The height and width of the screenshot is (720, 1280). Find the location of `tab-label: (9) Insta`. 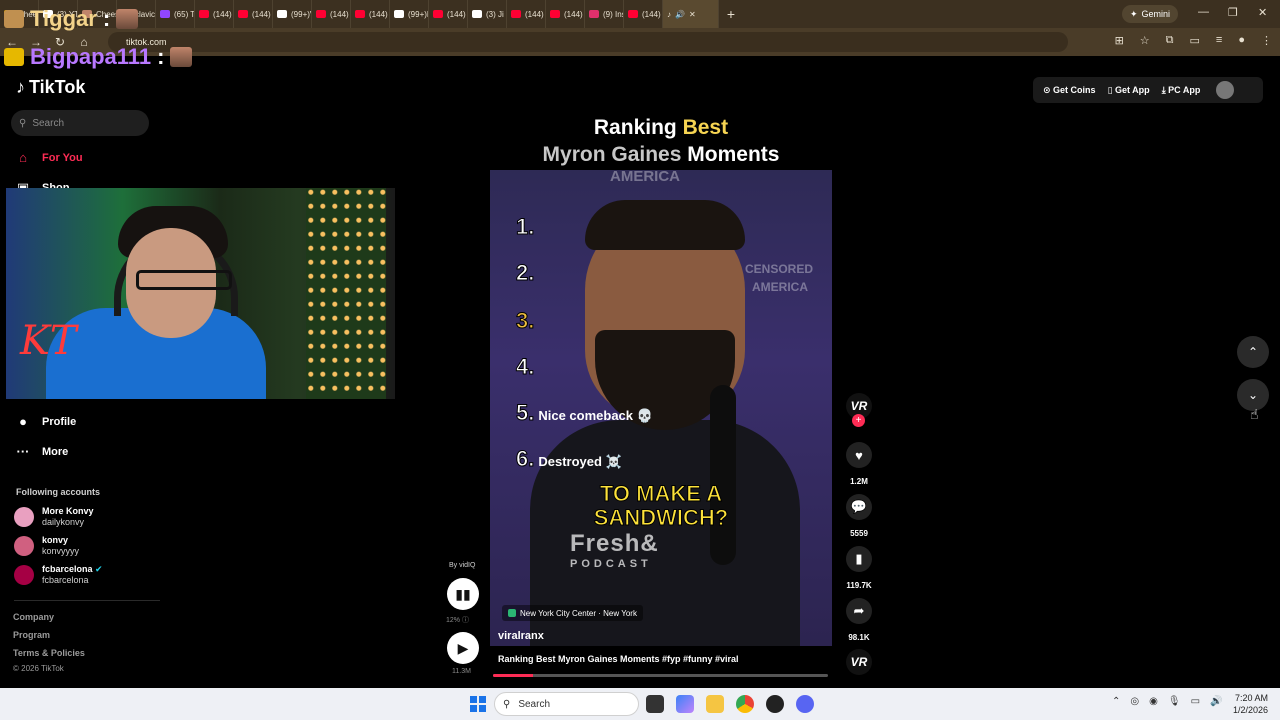

tab-label: (9) Insta is located at coordinates (613, 14).